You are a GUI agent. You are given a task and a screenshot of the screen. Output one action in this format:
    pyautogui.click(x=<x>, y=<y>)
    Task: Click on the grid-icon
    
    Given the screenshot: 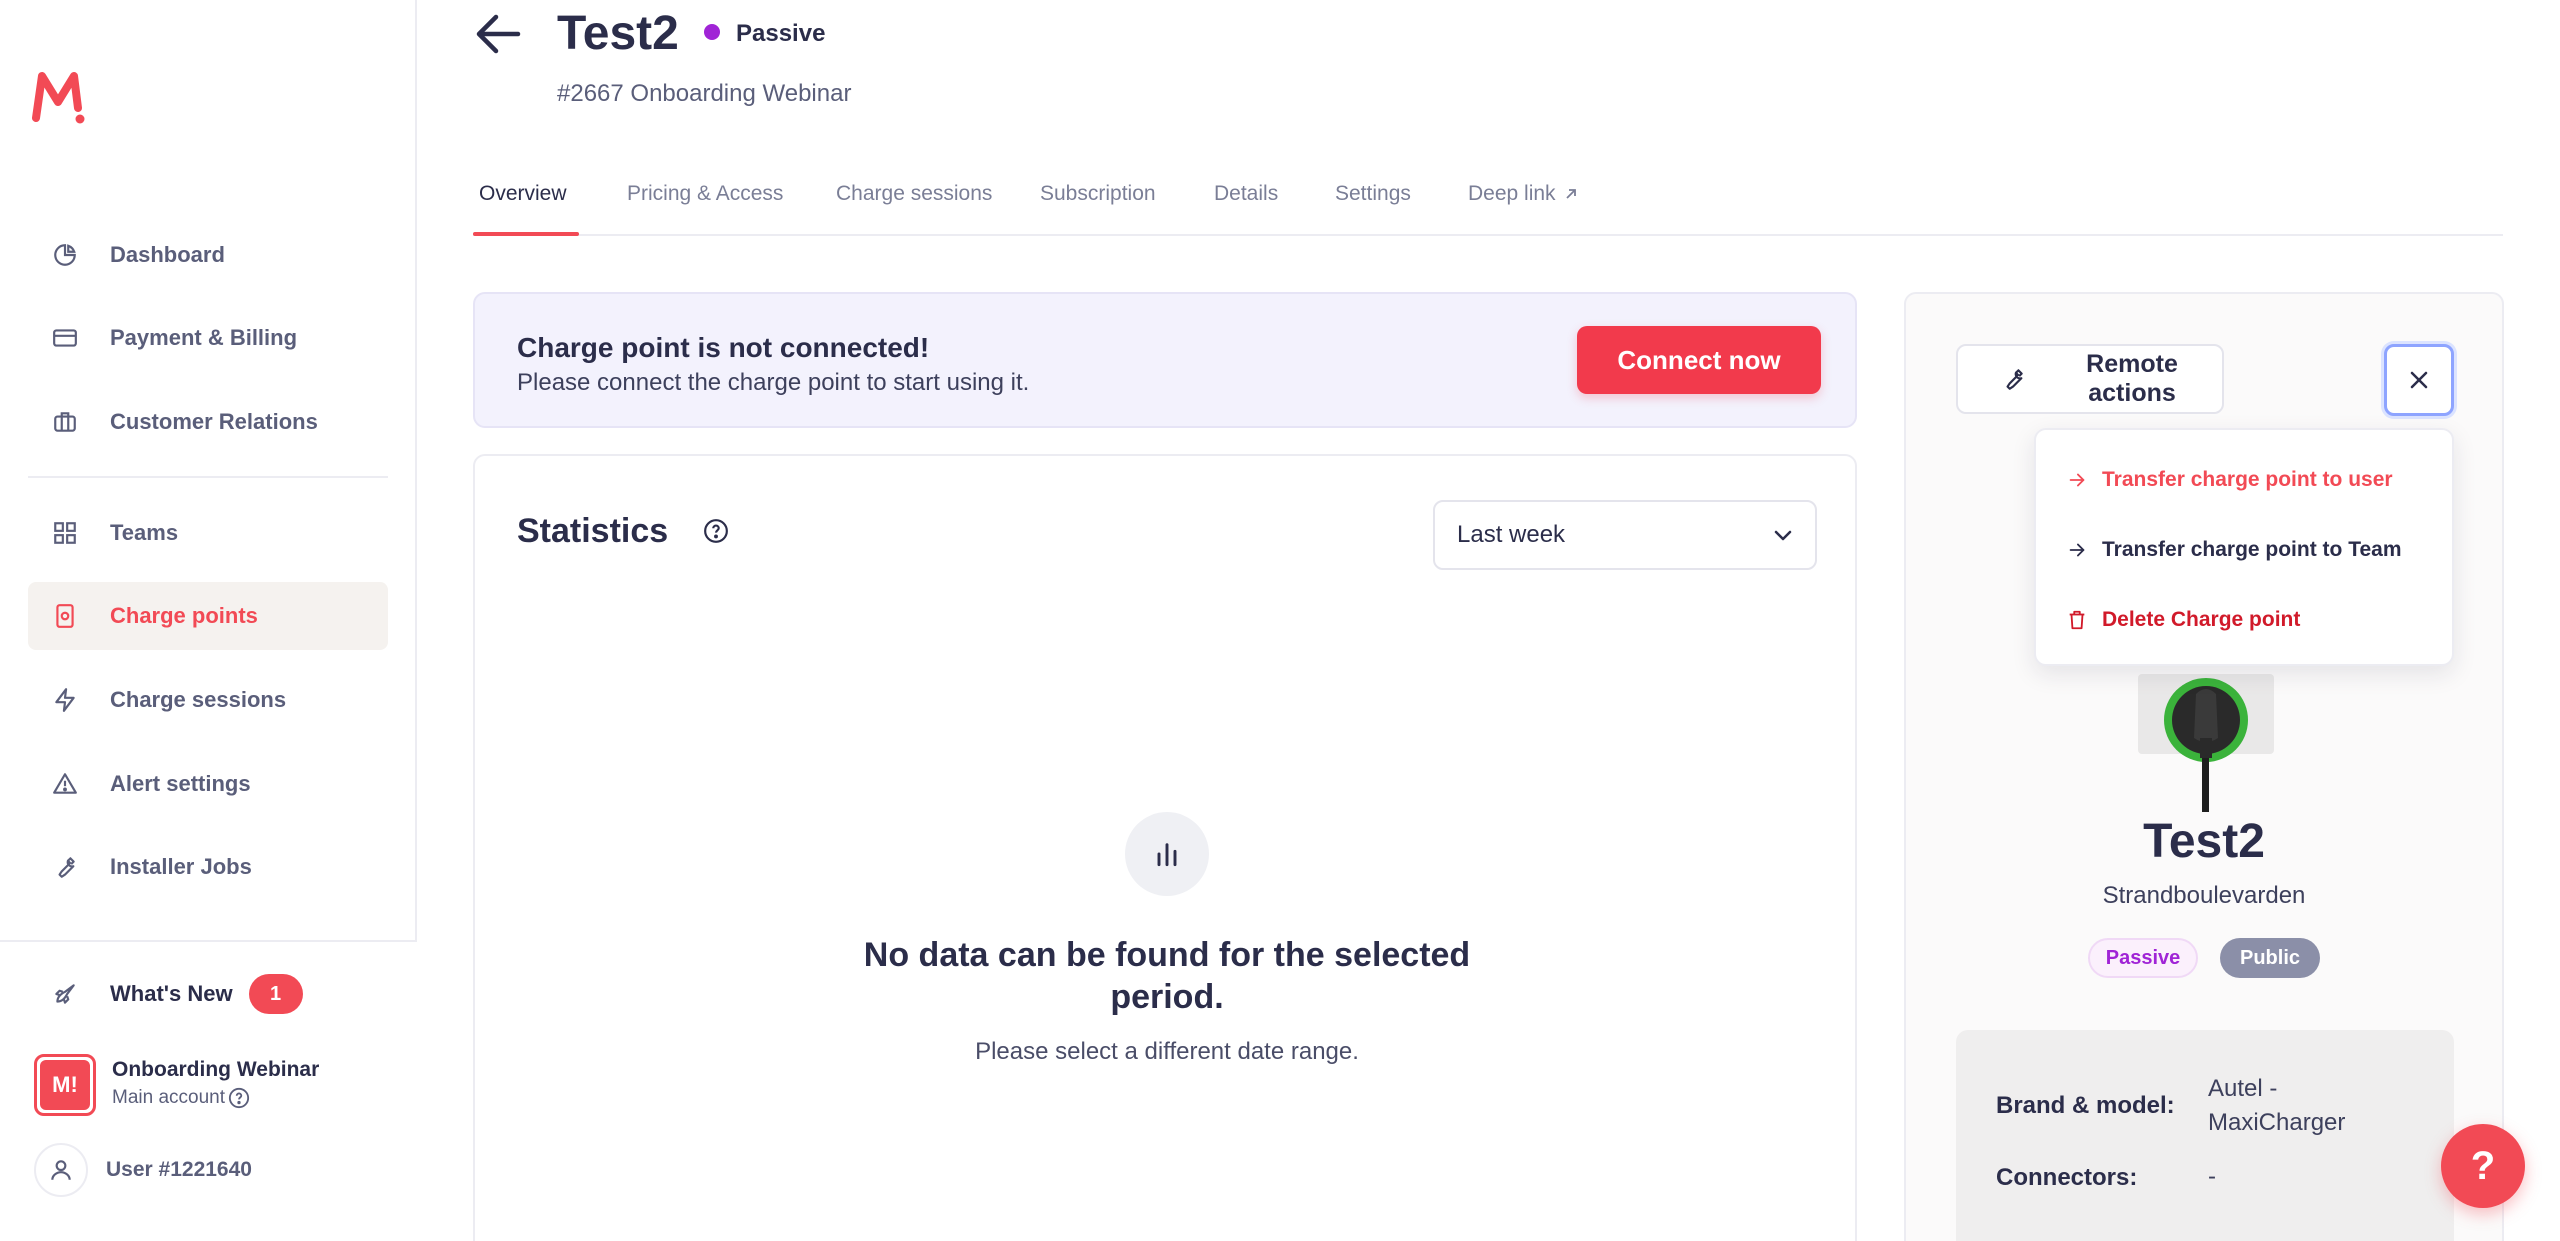 What is the action you would take?
    pyautogui.click(x=65, y=533)
    